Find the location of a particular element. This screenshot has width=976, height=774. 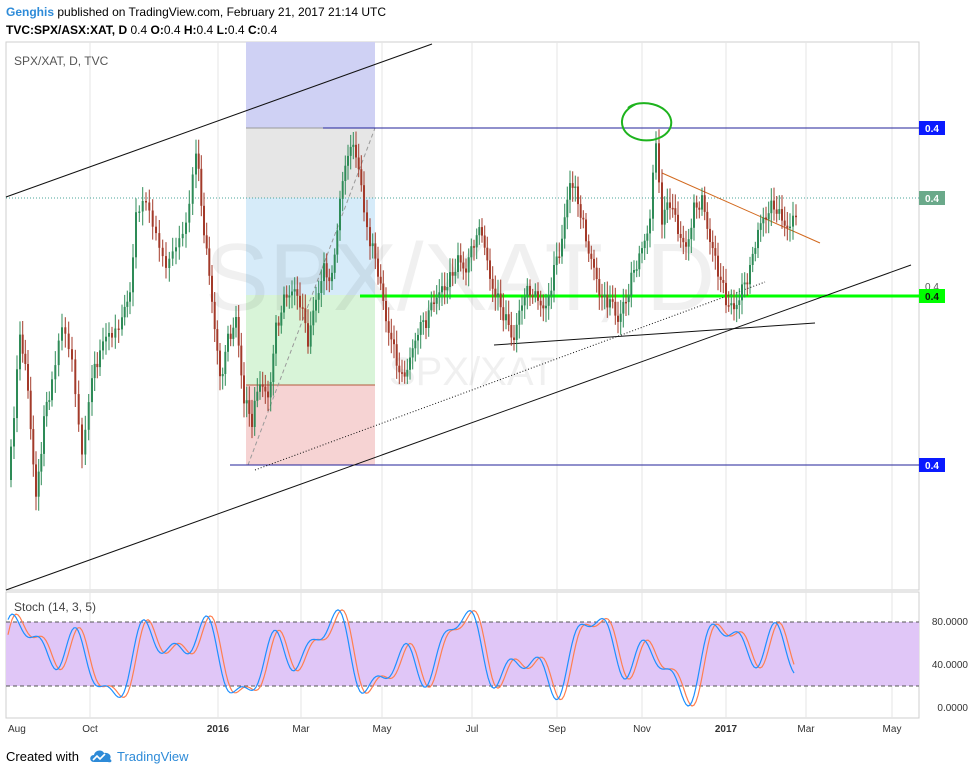

tradingview-cloud-icon is located at coordinates (101, 756).